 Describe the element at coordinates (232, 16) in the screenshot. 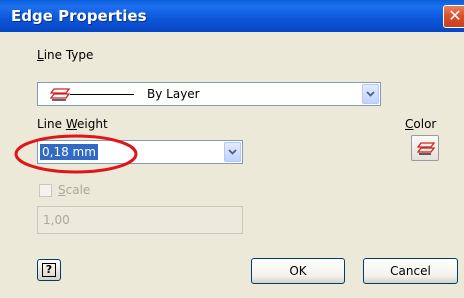

I see `title-bar: Edge Properties ✕` at that location.